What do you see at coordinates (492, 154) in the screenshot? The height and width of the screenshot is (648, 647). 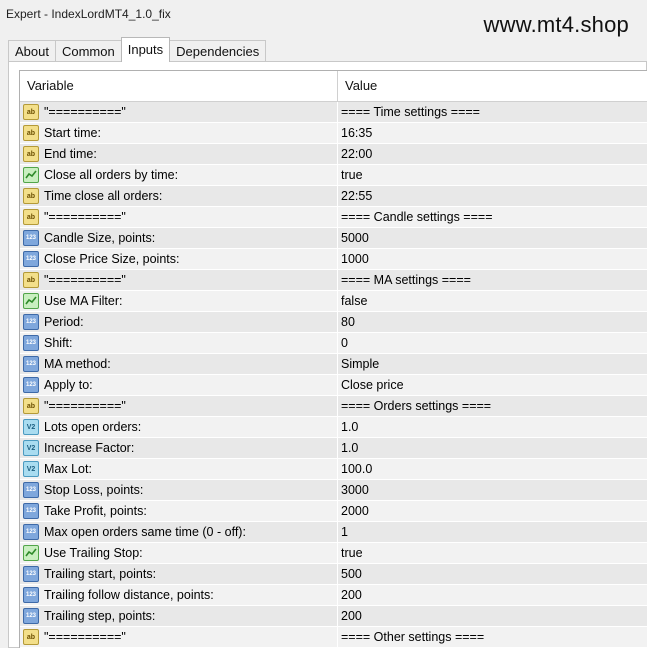 I see `value-cell: 22:00` at bounding box center [492, 154].